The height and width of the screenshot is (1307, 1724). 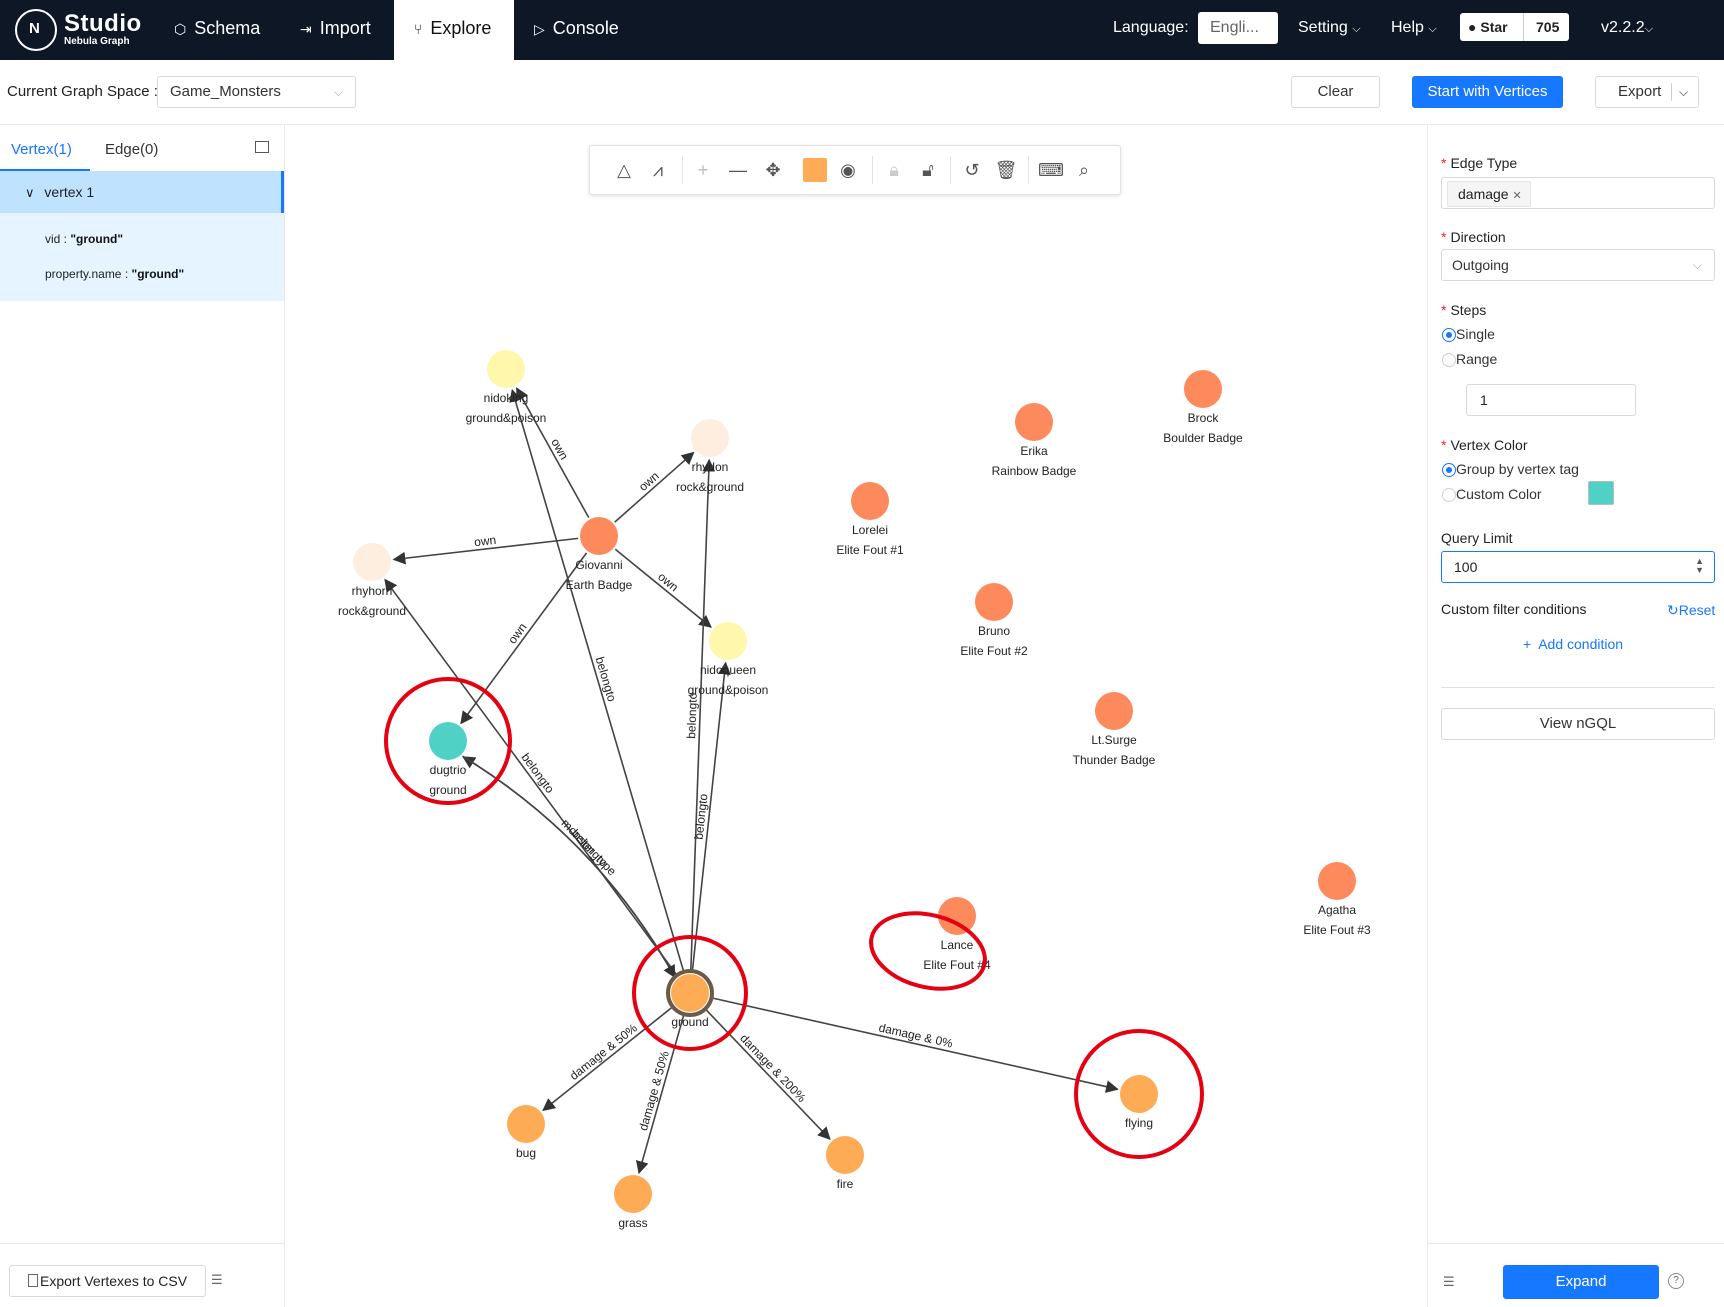 What do you see at coordinates (1699, 566) in the screenshot?
I see `stepper-icon: ▲ ▼` at bounding box center [1699, 566].